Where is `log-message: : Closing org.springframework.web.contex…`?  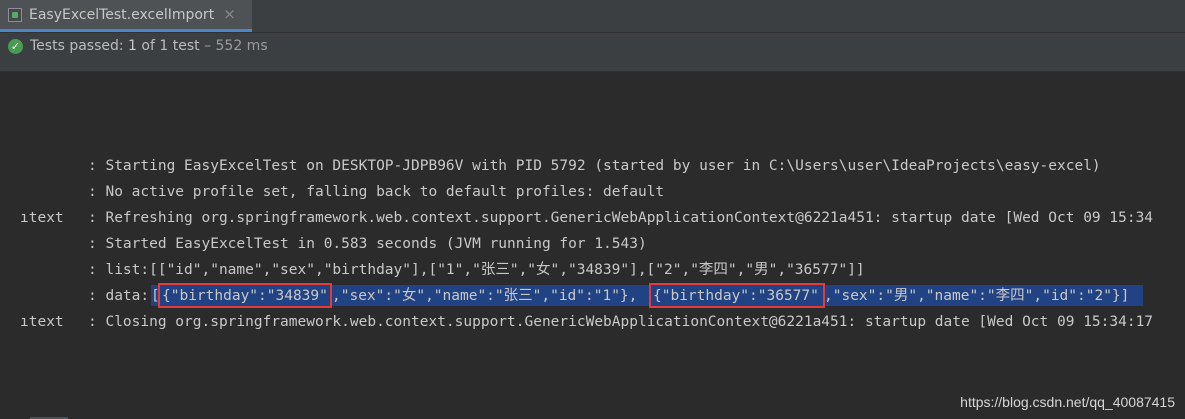
log-message: : Closing org.springframework.web.contex… is located at coordinates (621, 322).